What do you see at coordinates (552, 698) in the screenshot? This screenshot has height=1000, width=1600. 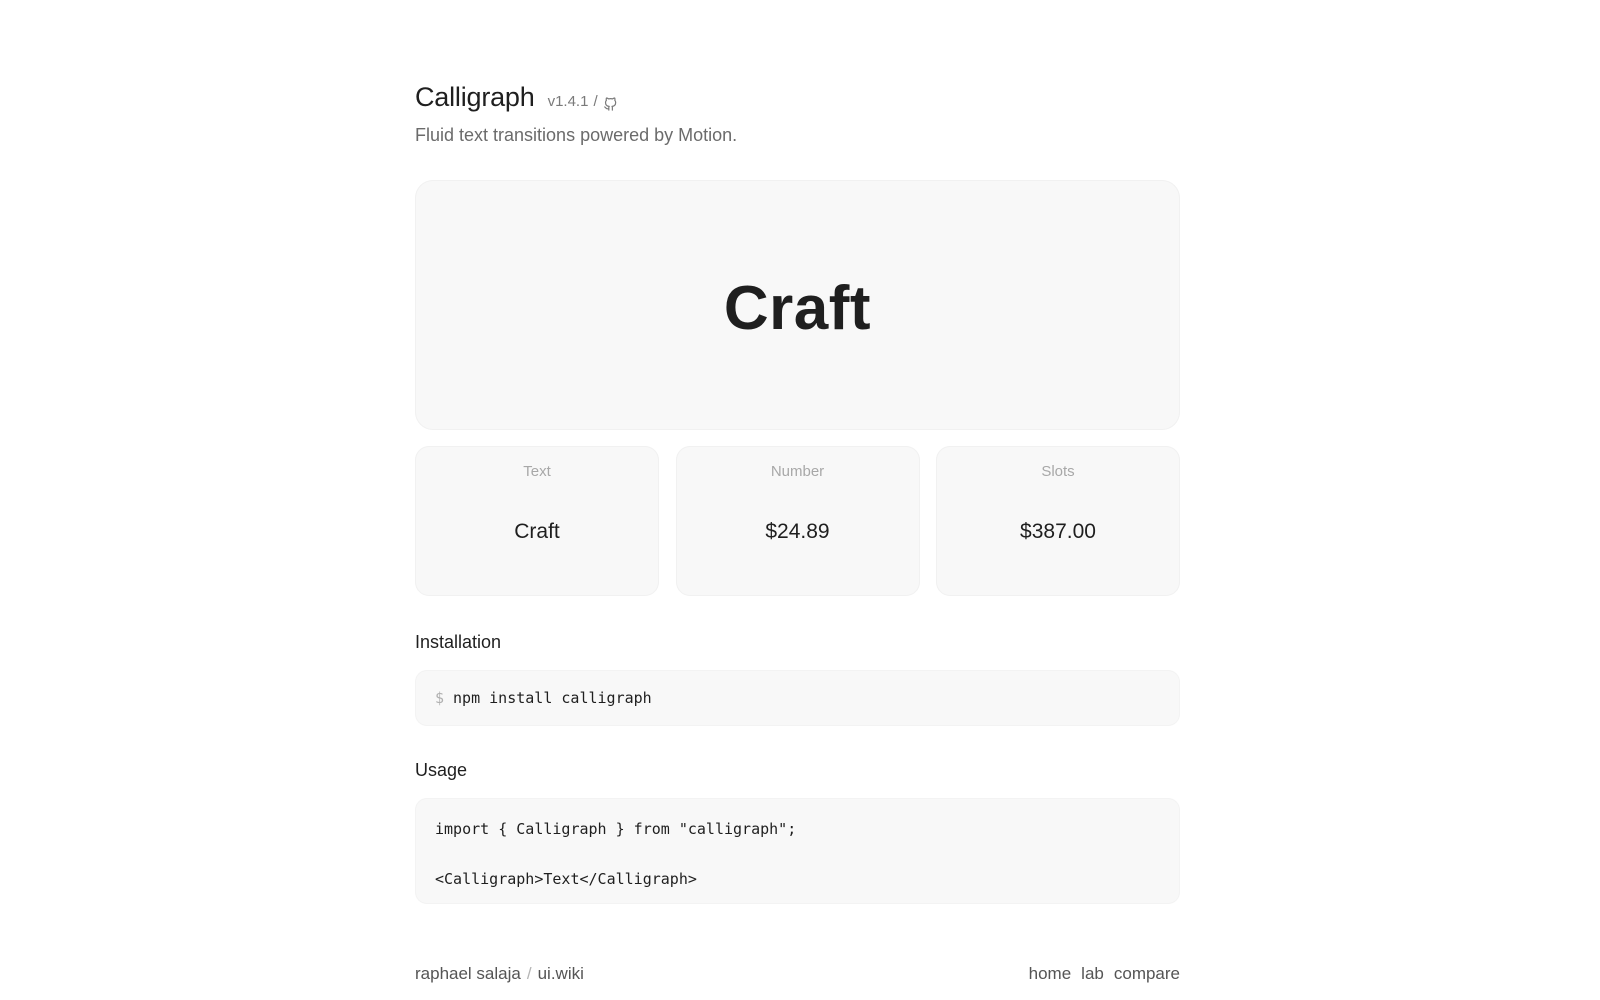 I see `install-command: npm install calligraph` at bounding box center [552, 698].